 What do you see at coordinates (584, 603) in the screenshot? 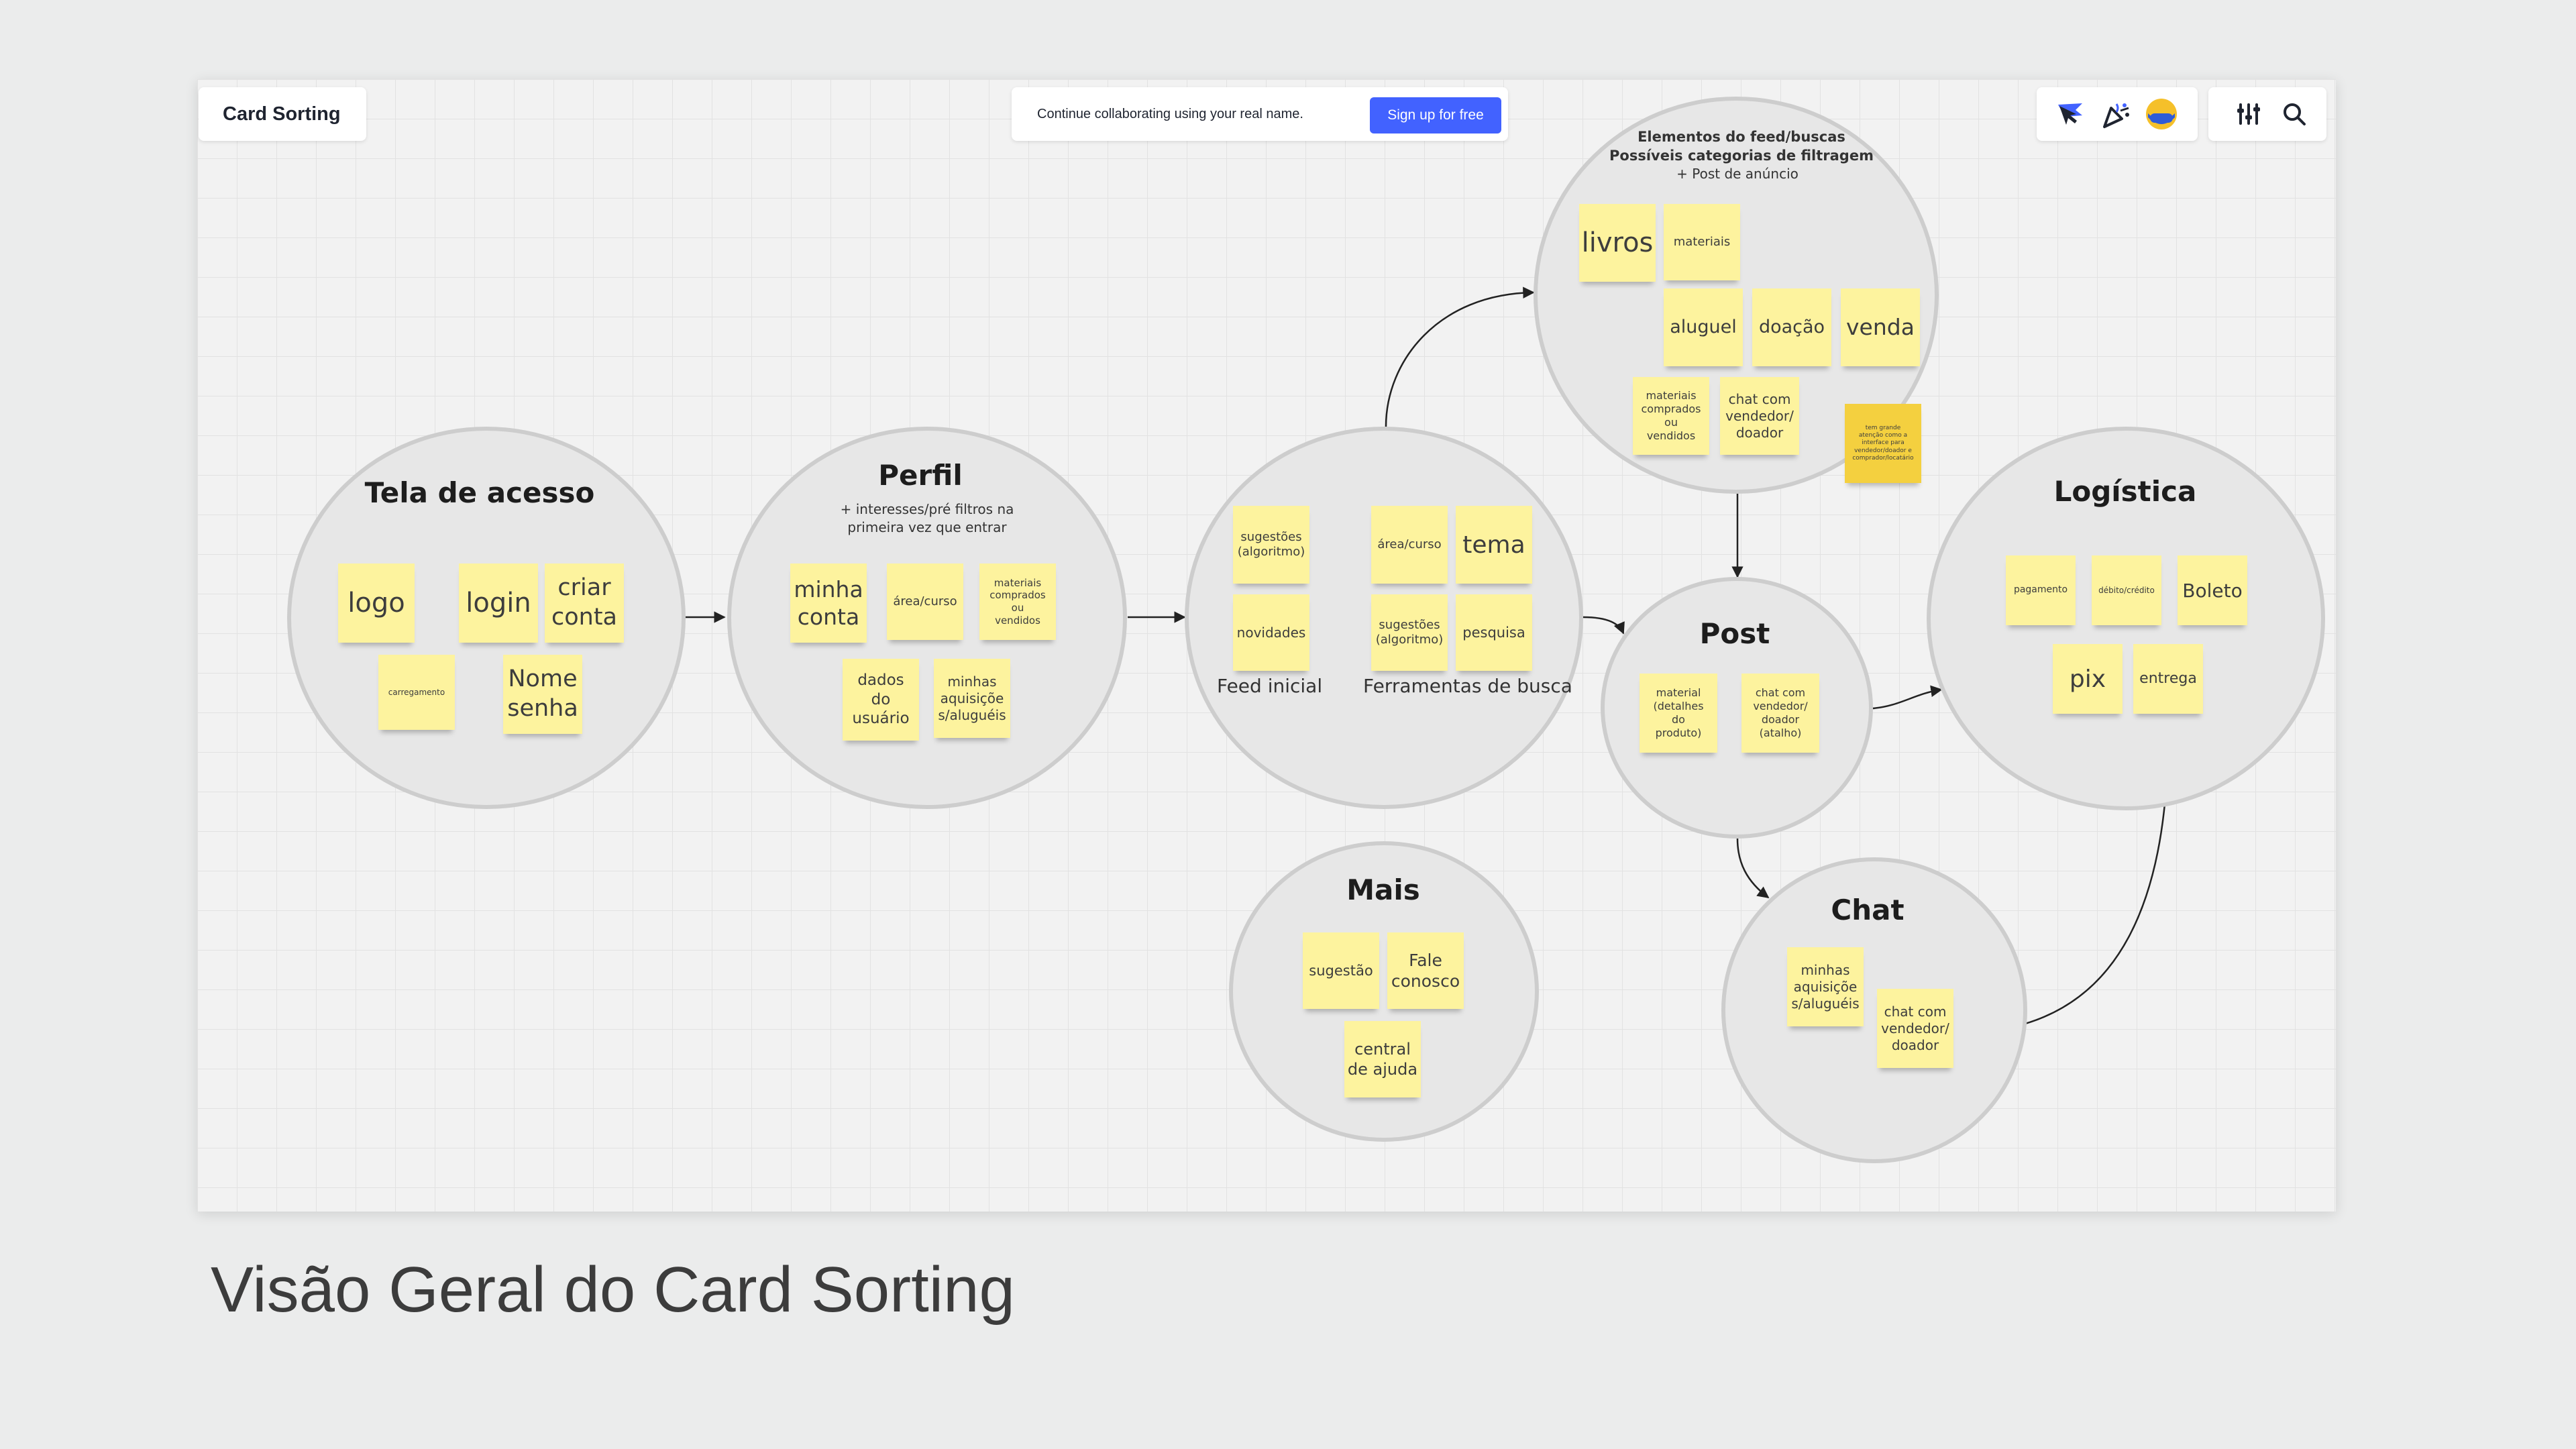
I see `sticky-note: criar conta` at bounding box center [584, 603].